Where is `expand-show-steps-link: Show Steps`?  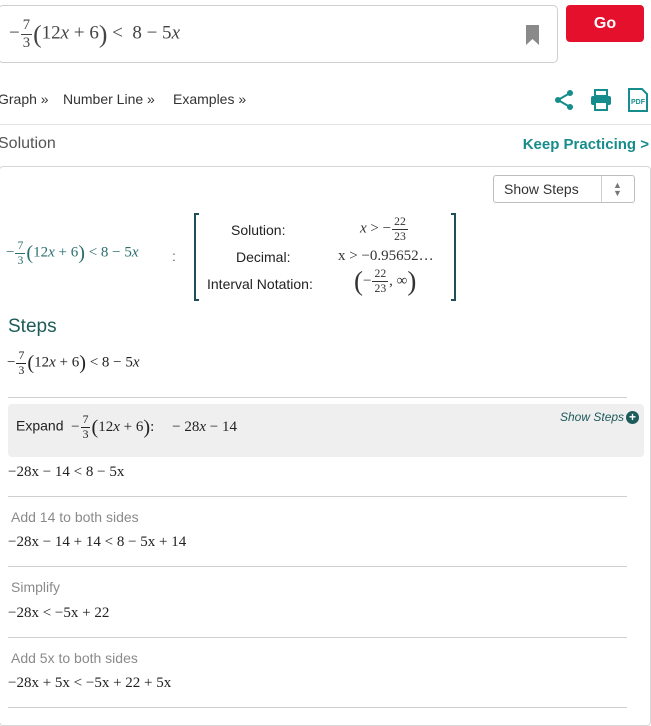 expand-show-steps-link: Show Steps is located at coordinates (592, 417).